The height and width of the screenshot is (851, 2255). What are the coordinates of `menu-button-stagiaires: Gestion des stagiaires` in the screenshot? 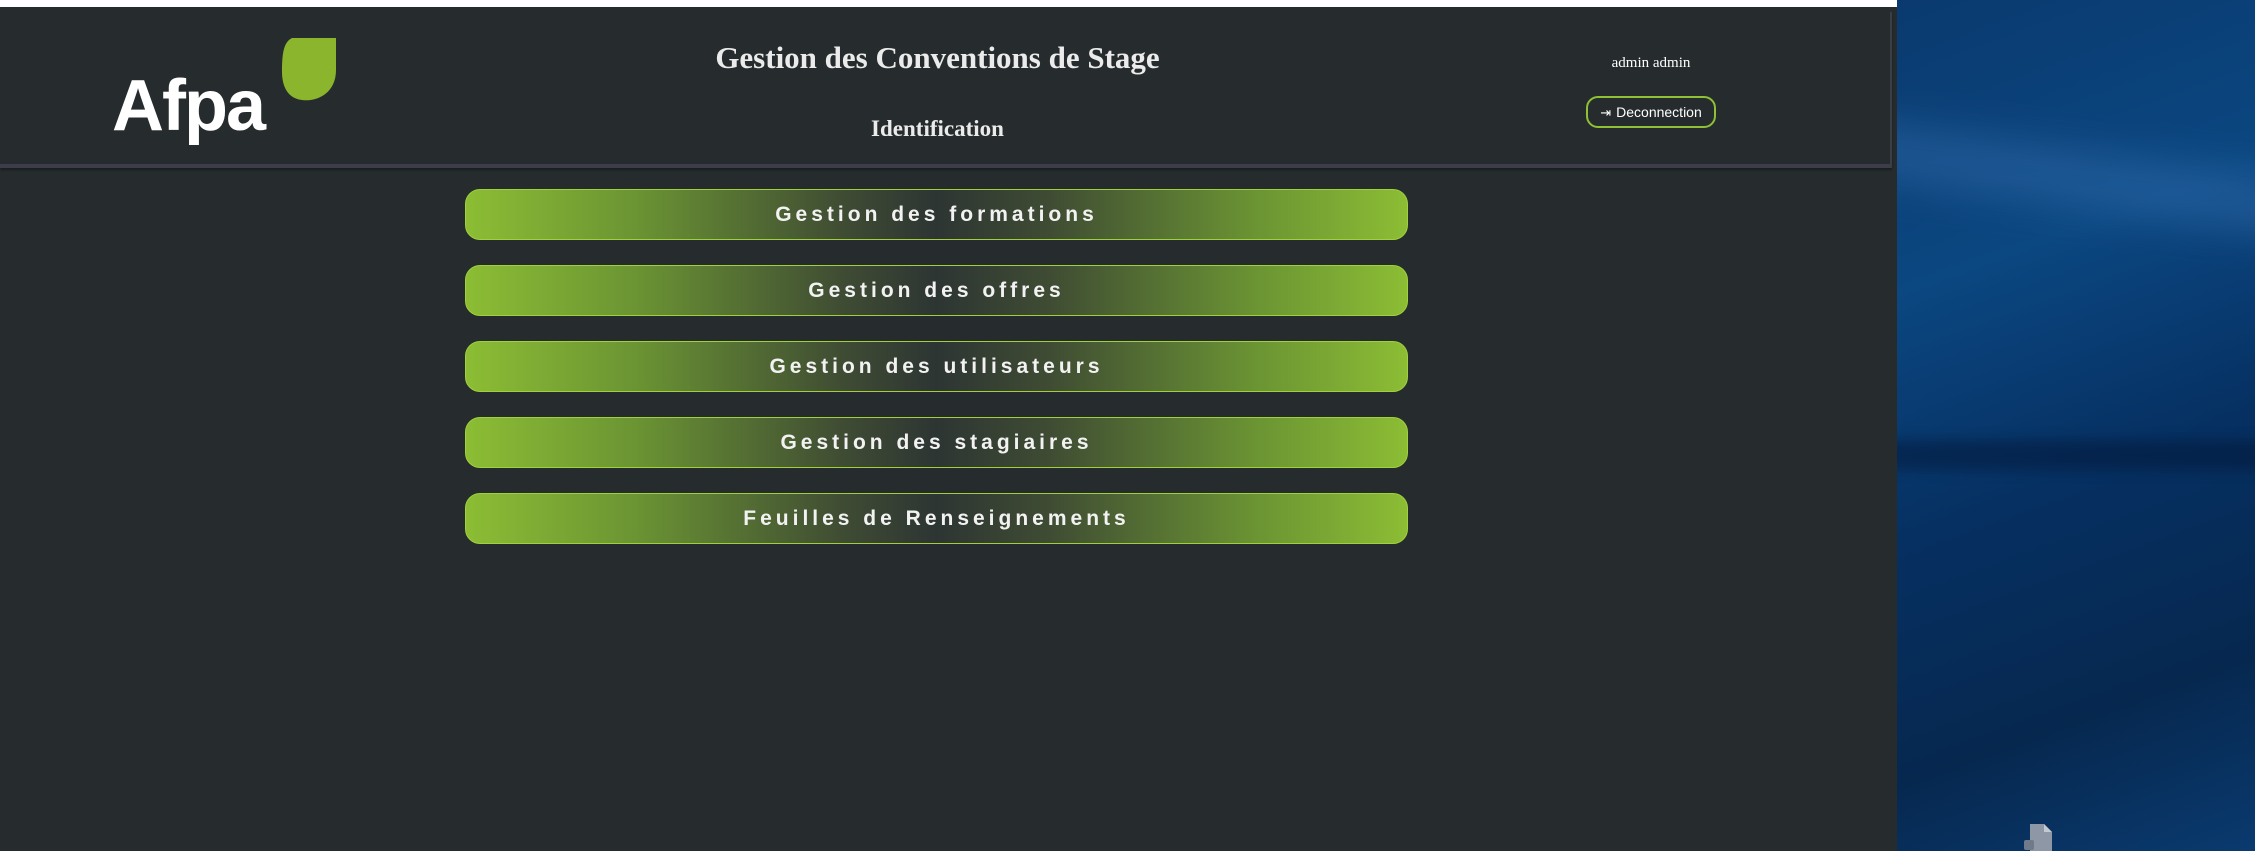 It's located at (936, 442).